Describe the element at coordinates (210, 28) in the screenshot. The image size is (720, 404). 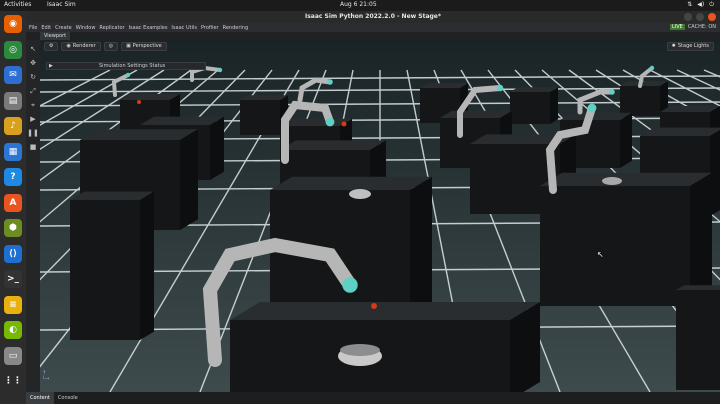
I see `menu-profiler: Profiler` at that location.